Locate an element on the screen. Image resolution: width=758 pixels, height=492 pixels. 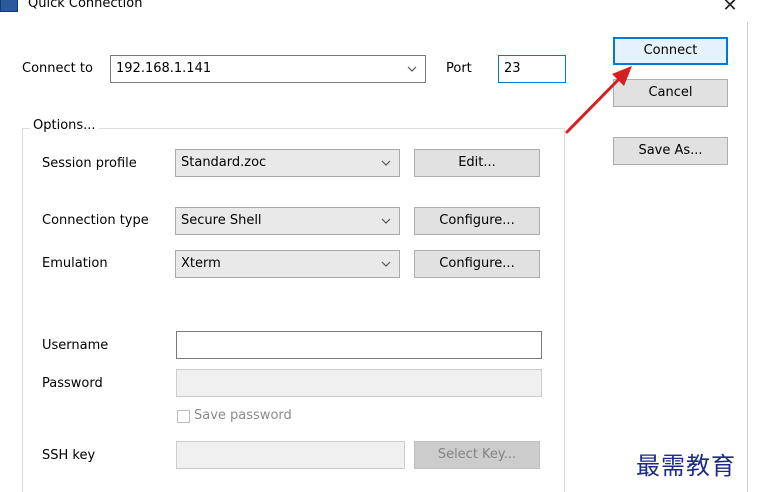
cancel-button: Cancel is located at coordinates (670, 93).